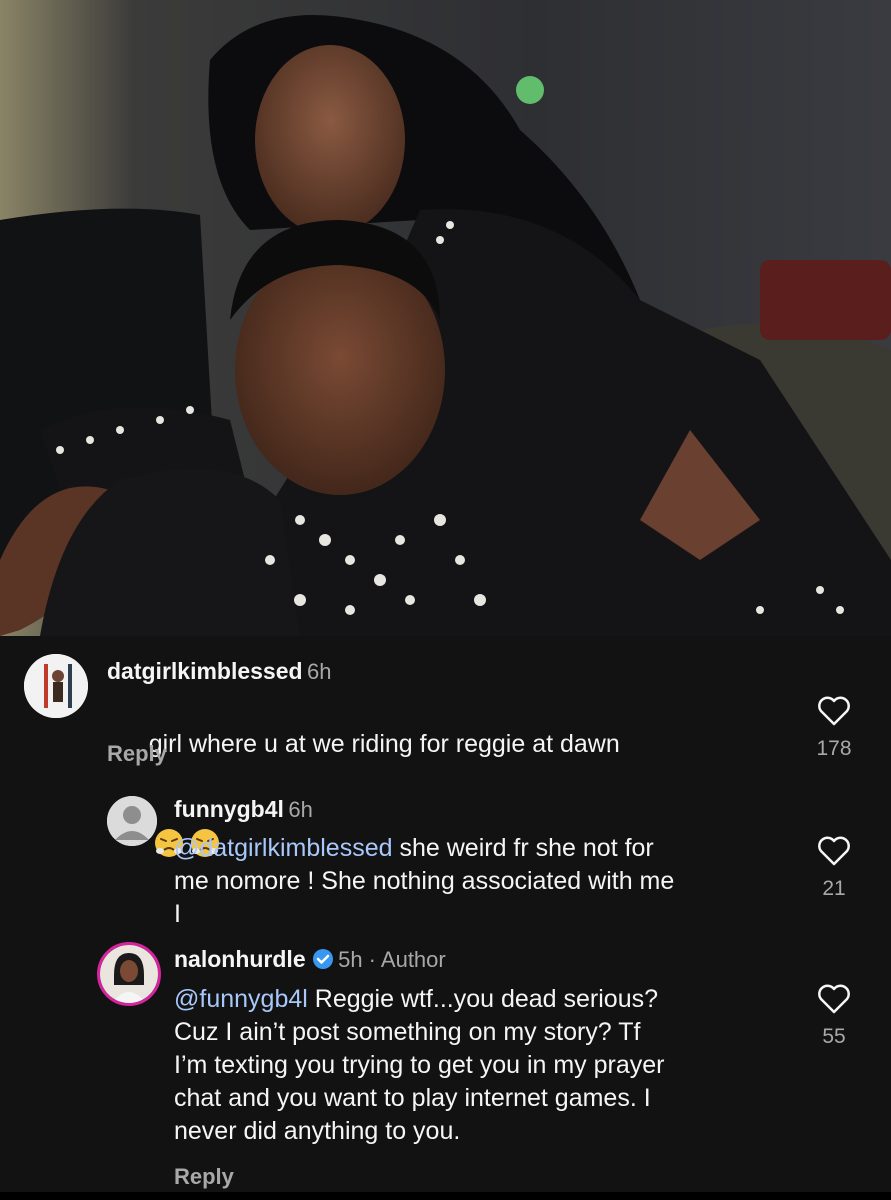  What do you see at coordinates (229, 809) in the screenshot?
I see `username: funnygb4l` at bounding box center [229, 809].